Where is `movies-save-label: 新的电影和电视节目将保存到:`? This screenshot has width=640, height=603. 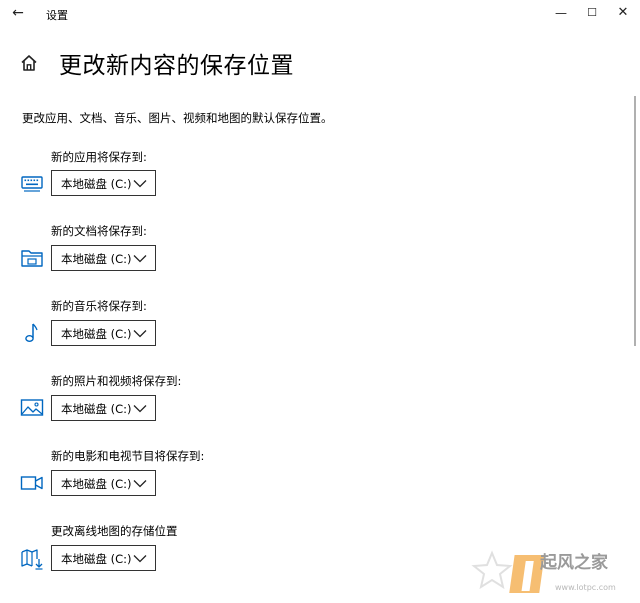 movies-save-label: 新的电影和电视节目将保存到: is located at coordinates (128, 456).